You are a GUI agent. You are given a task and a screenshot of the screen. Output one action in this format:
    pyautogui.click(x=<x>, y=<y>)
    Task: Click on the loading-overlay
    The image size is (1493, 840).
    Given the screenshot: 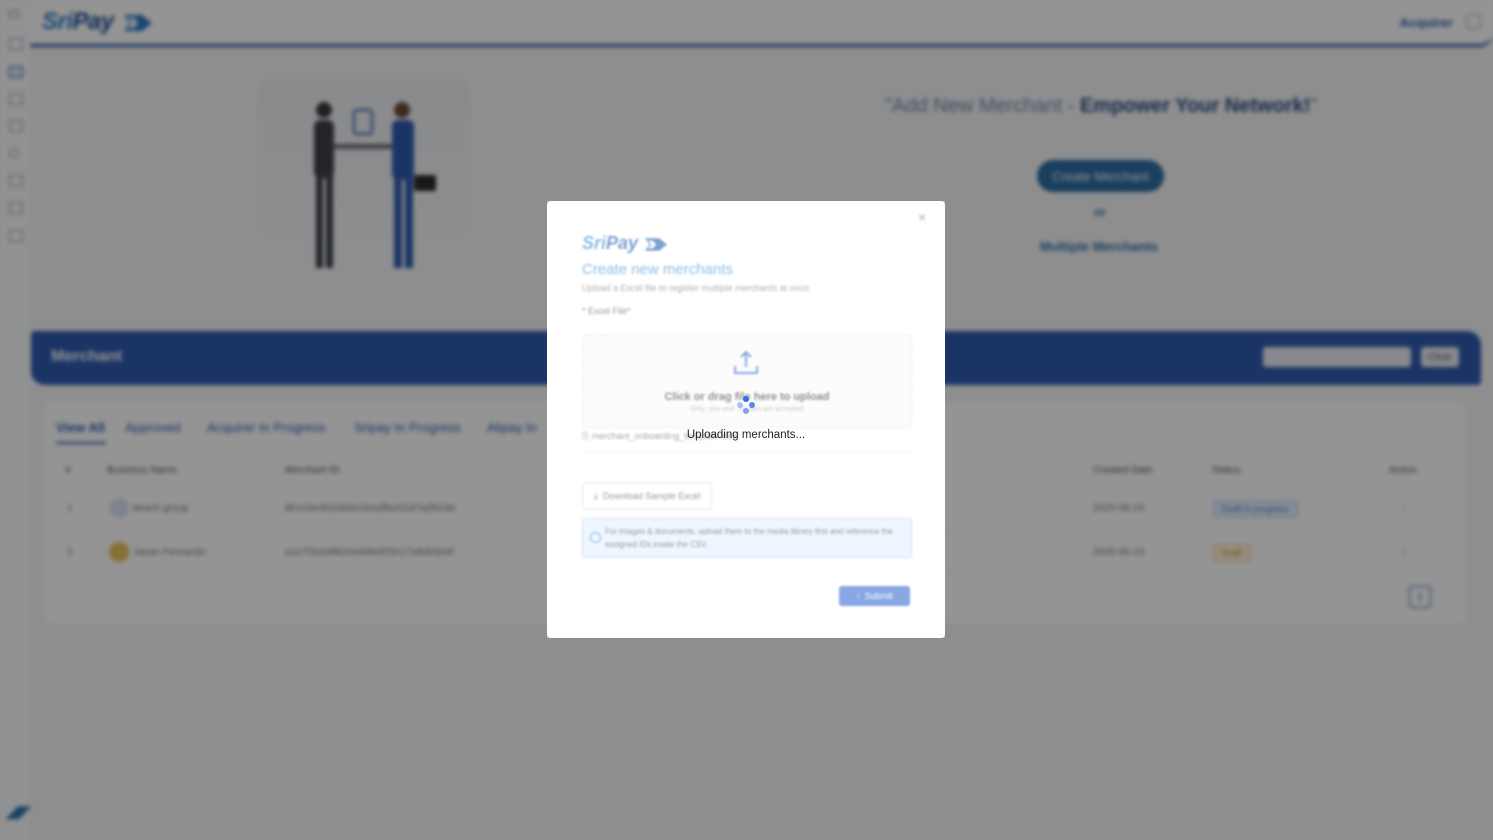 What is the action you would take?
    pyautogui.click(x=746, y=419)
    